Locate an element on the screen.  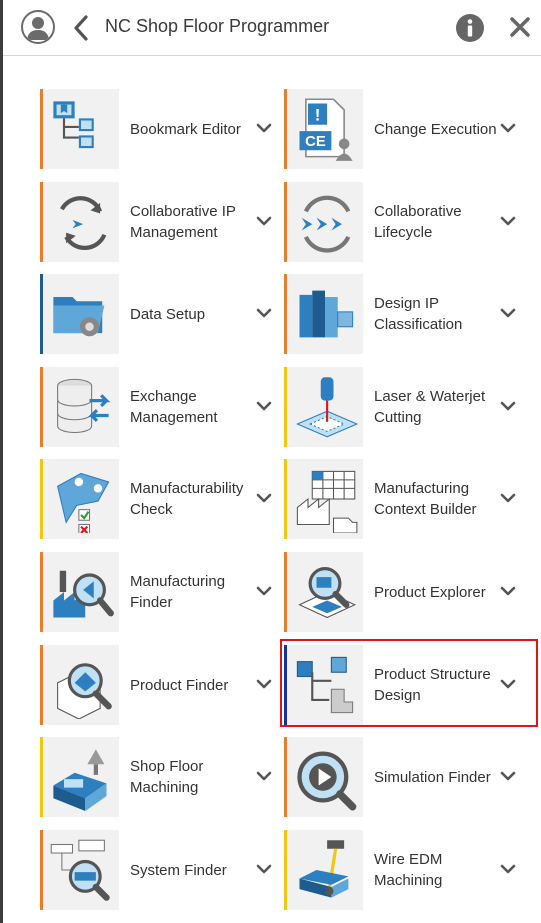
manufacturing-finder-icon is located at coordinates (81, 592).